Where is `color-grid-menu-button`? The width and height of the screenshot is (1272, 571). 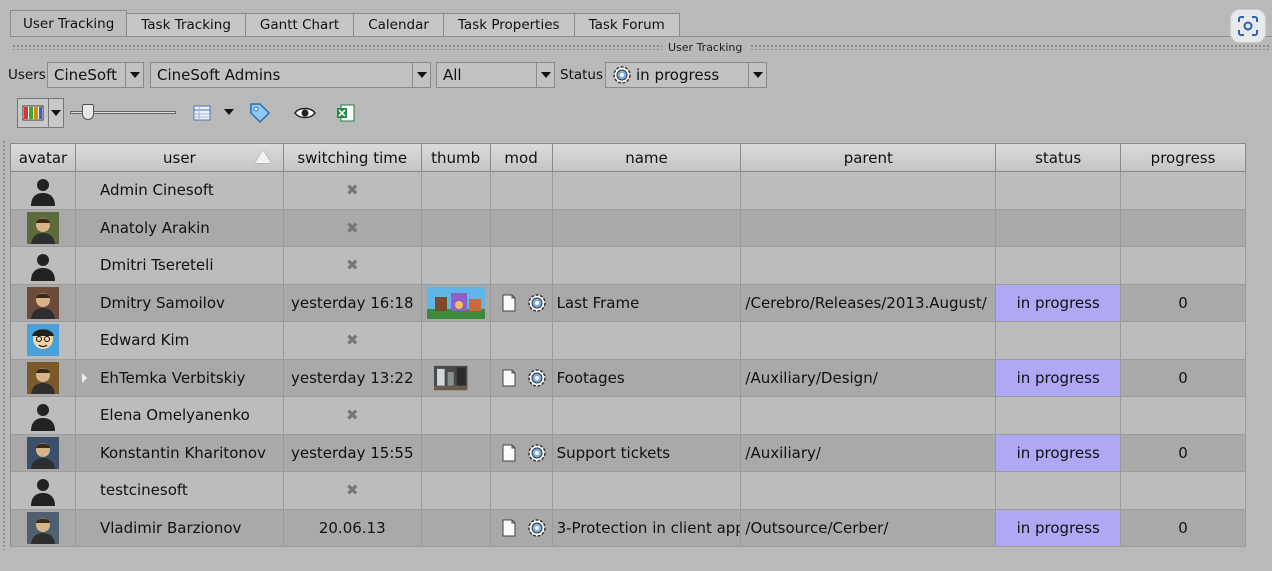
color-grid-menu-button is located at coordinates (56, 113).